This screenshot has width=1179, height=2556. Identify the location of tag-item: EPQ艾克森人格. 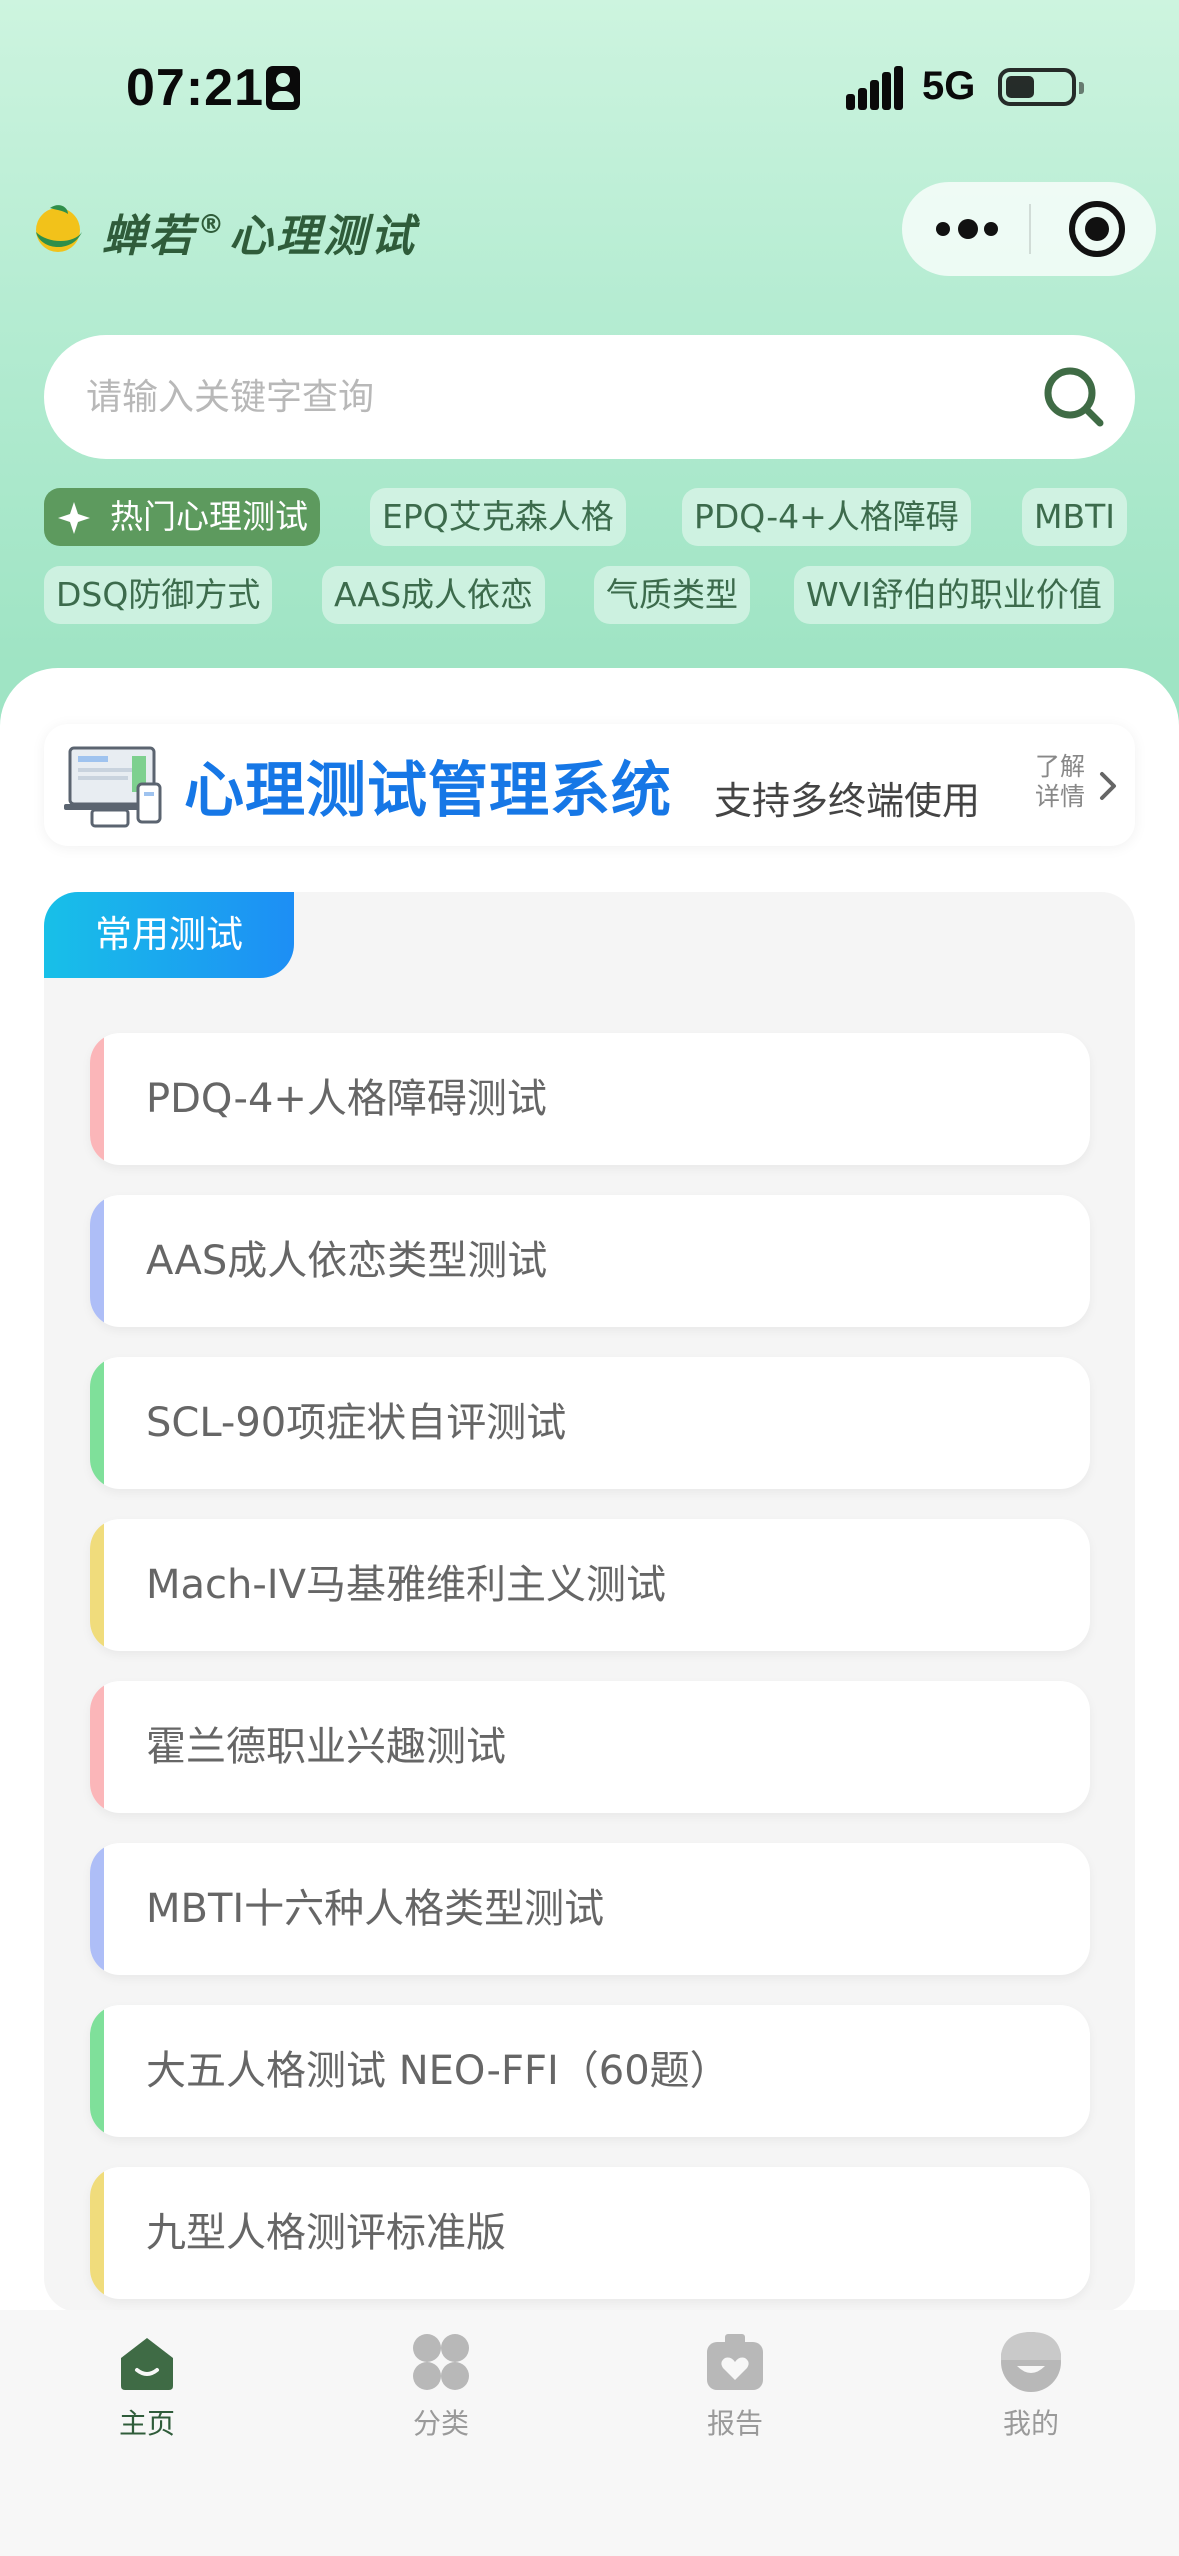
(498, 517).